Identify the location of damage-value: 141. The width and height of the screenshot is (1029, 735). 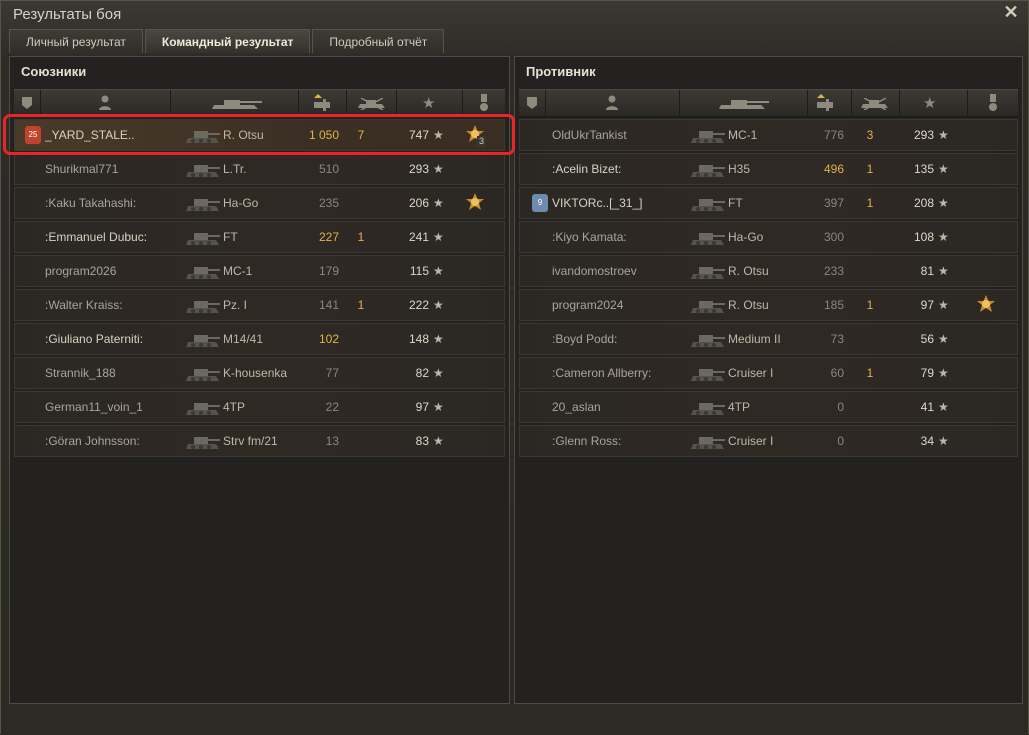
(328, 305).